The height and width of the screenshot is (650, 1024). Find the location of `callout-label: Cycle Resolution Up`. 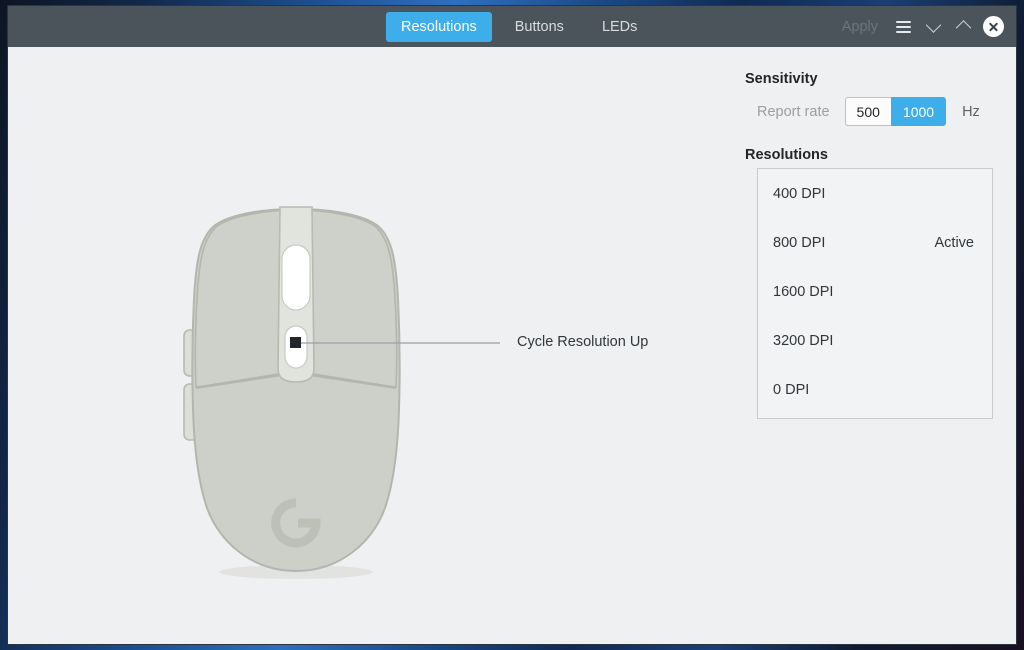

callout-label: Cycle Resolution Up is located at coordinates (583, 342).